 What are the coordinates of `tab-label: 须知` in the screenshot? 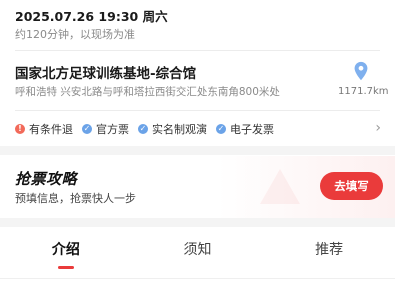 It's located at (197, 250).